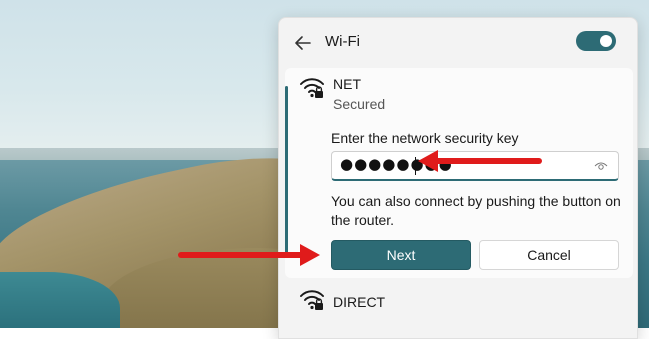 The image size is (649, 339). I want to click on network-name: NET, so click(347, 84).